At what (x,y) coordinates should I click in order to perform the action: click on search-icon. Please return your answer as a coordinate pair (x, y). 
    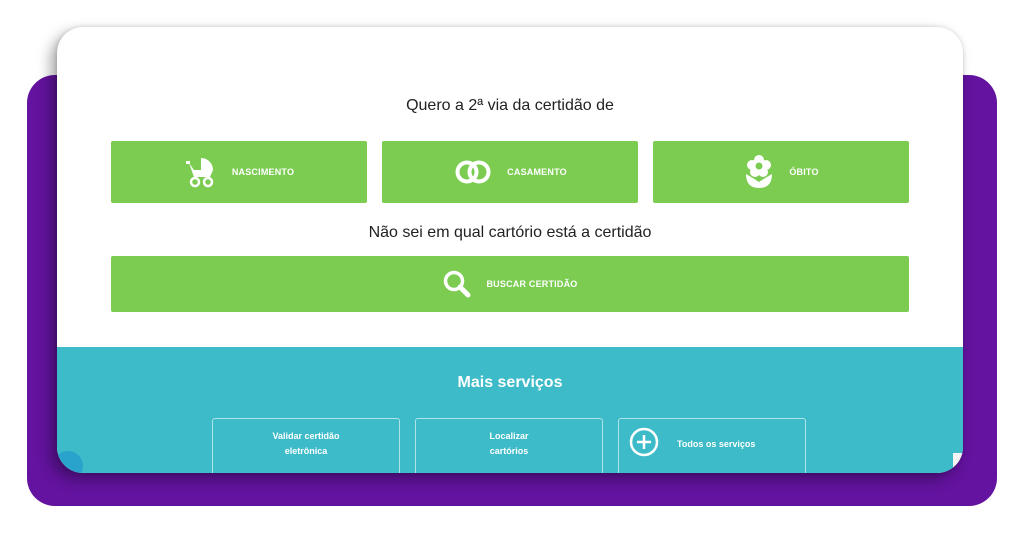
    Looking at the image, I should click on (457, 284).